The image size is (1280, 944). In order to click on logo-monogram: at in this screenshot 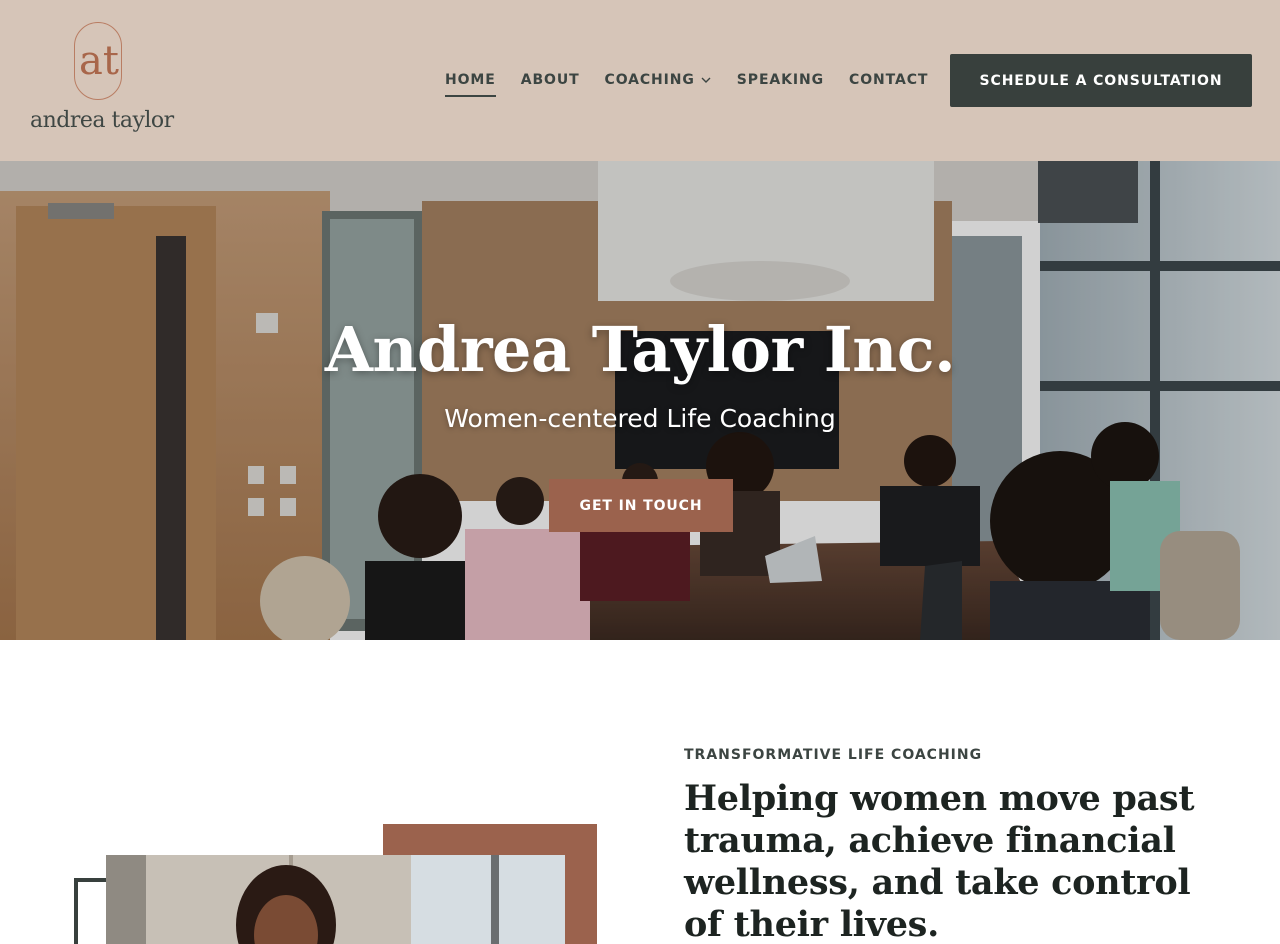, I will do `click(98, 61)`.